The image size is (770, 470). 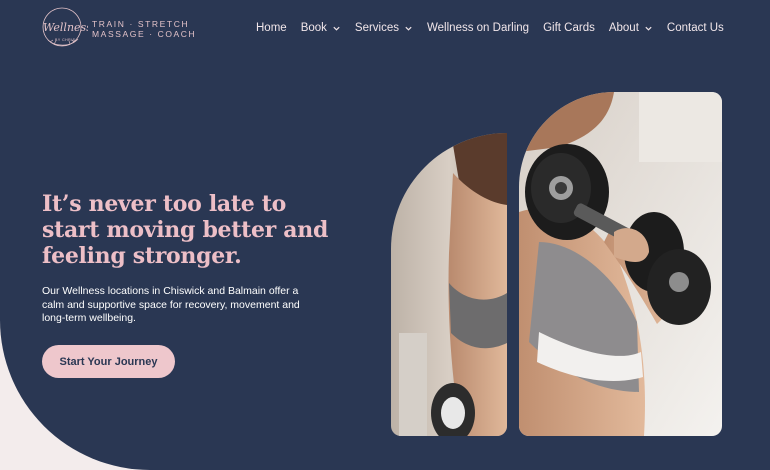 I want to click on nav-item-about: About, so click(x=631, y=28).